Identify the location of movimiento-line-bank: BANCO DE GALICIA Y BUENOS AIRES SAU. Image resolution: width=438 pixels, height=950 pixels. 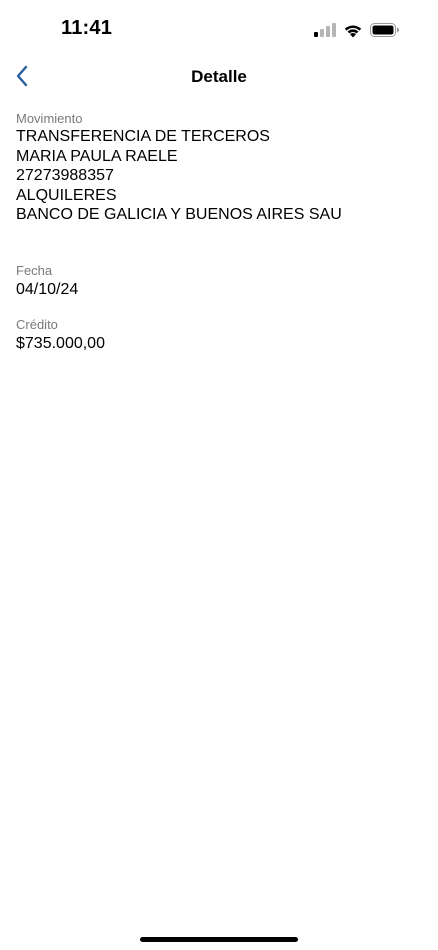
(179, 215).